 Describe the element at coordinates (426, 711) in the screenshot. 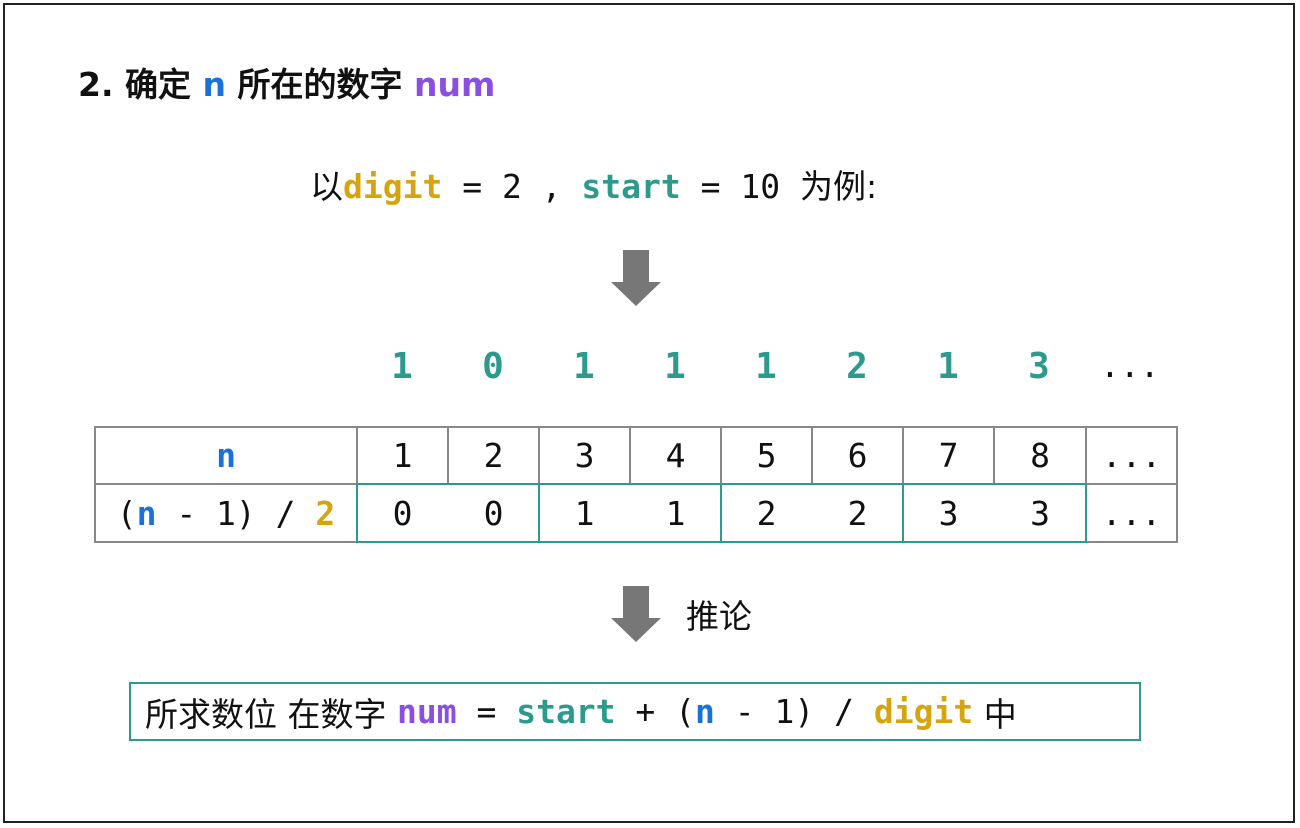

I see `formula-num: num` at that location.